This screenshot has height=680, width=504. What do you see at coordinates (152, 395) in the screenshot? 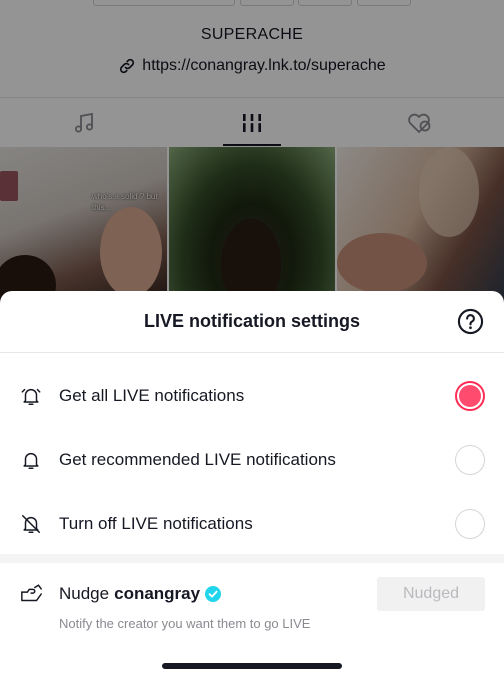
I see `option-label: Get all LIVE notifications` at bounding box center [152, 395].